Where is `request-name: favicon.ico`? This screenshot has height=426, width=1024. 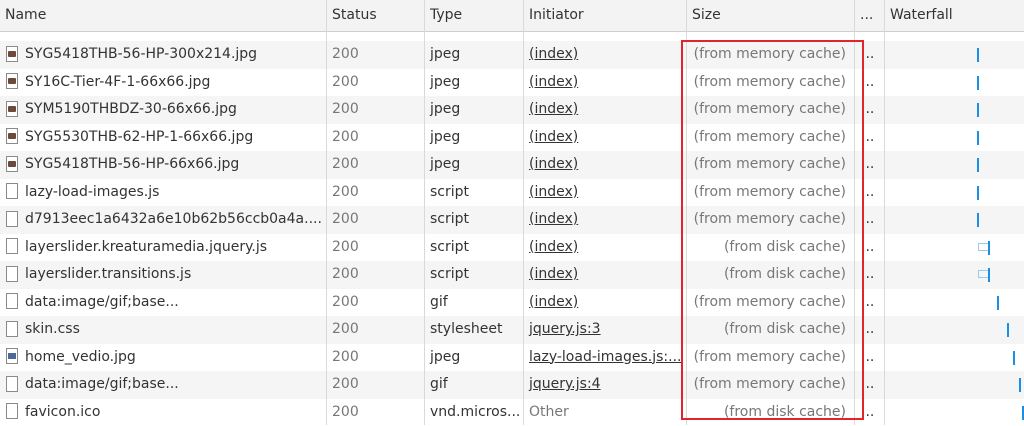 request-name: favicon.ico is located at coordinates (62, 412).